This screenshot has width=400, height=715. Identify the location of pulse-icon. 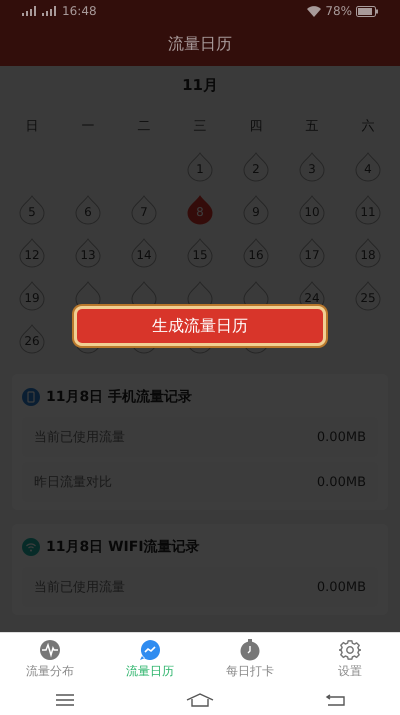
(50, 649).